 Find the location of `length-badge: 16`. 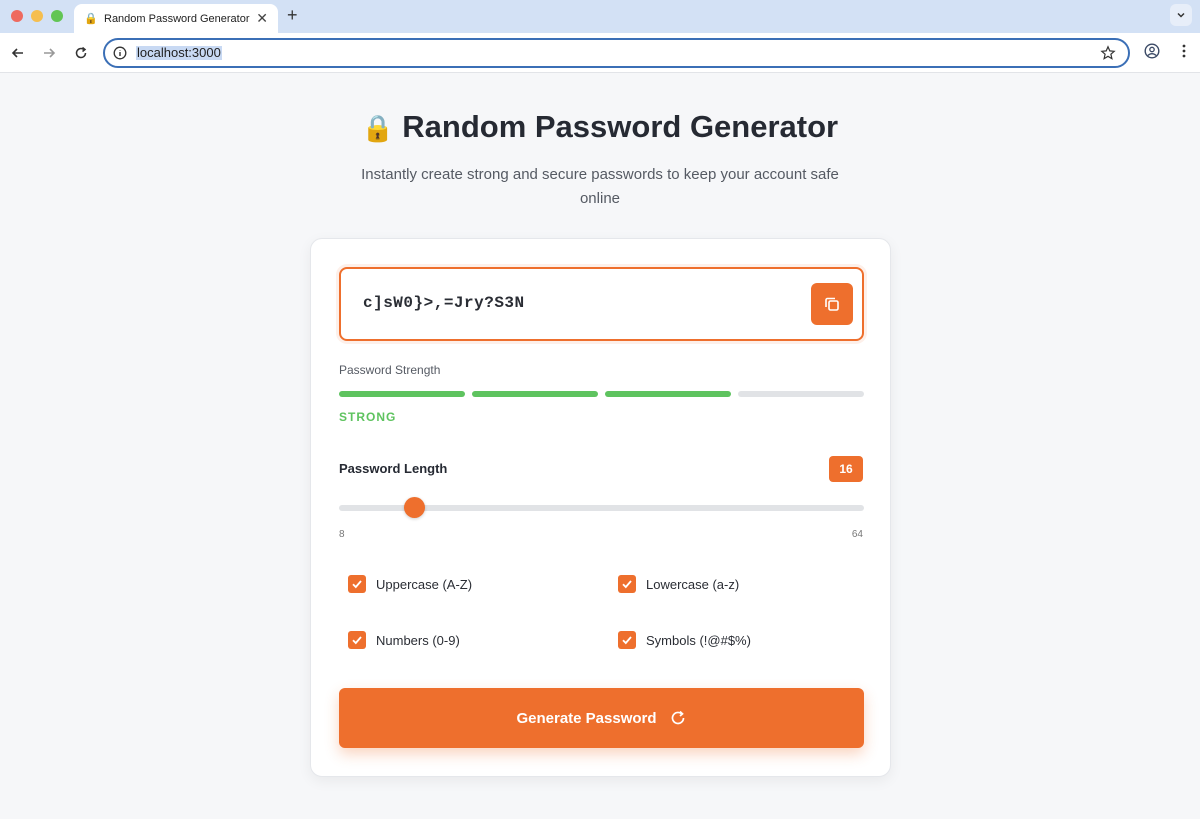

length-badge: 16 is located at coordinates (846, 469).